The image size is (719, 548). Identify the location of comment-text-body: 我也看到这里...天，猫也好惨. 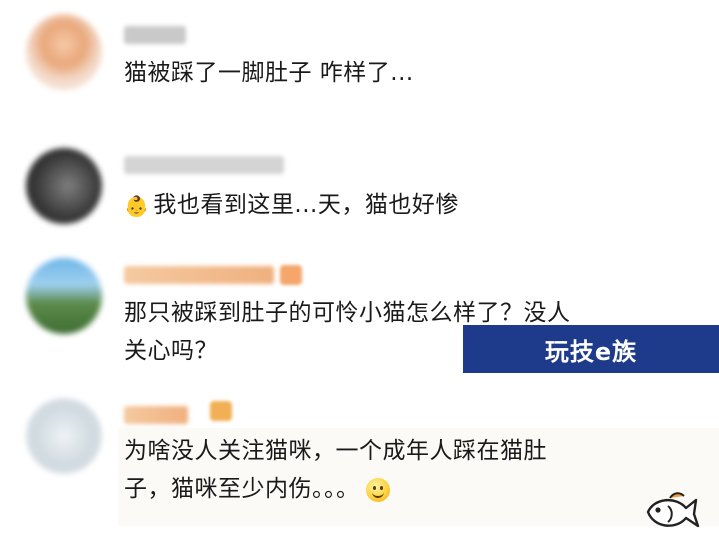
(306, 205).